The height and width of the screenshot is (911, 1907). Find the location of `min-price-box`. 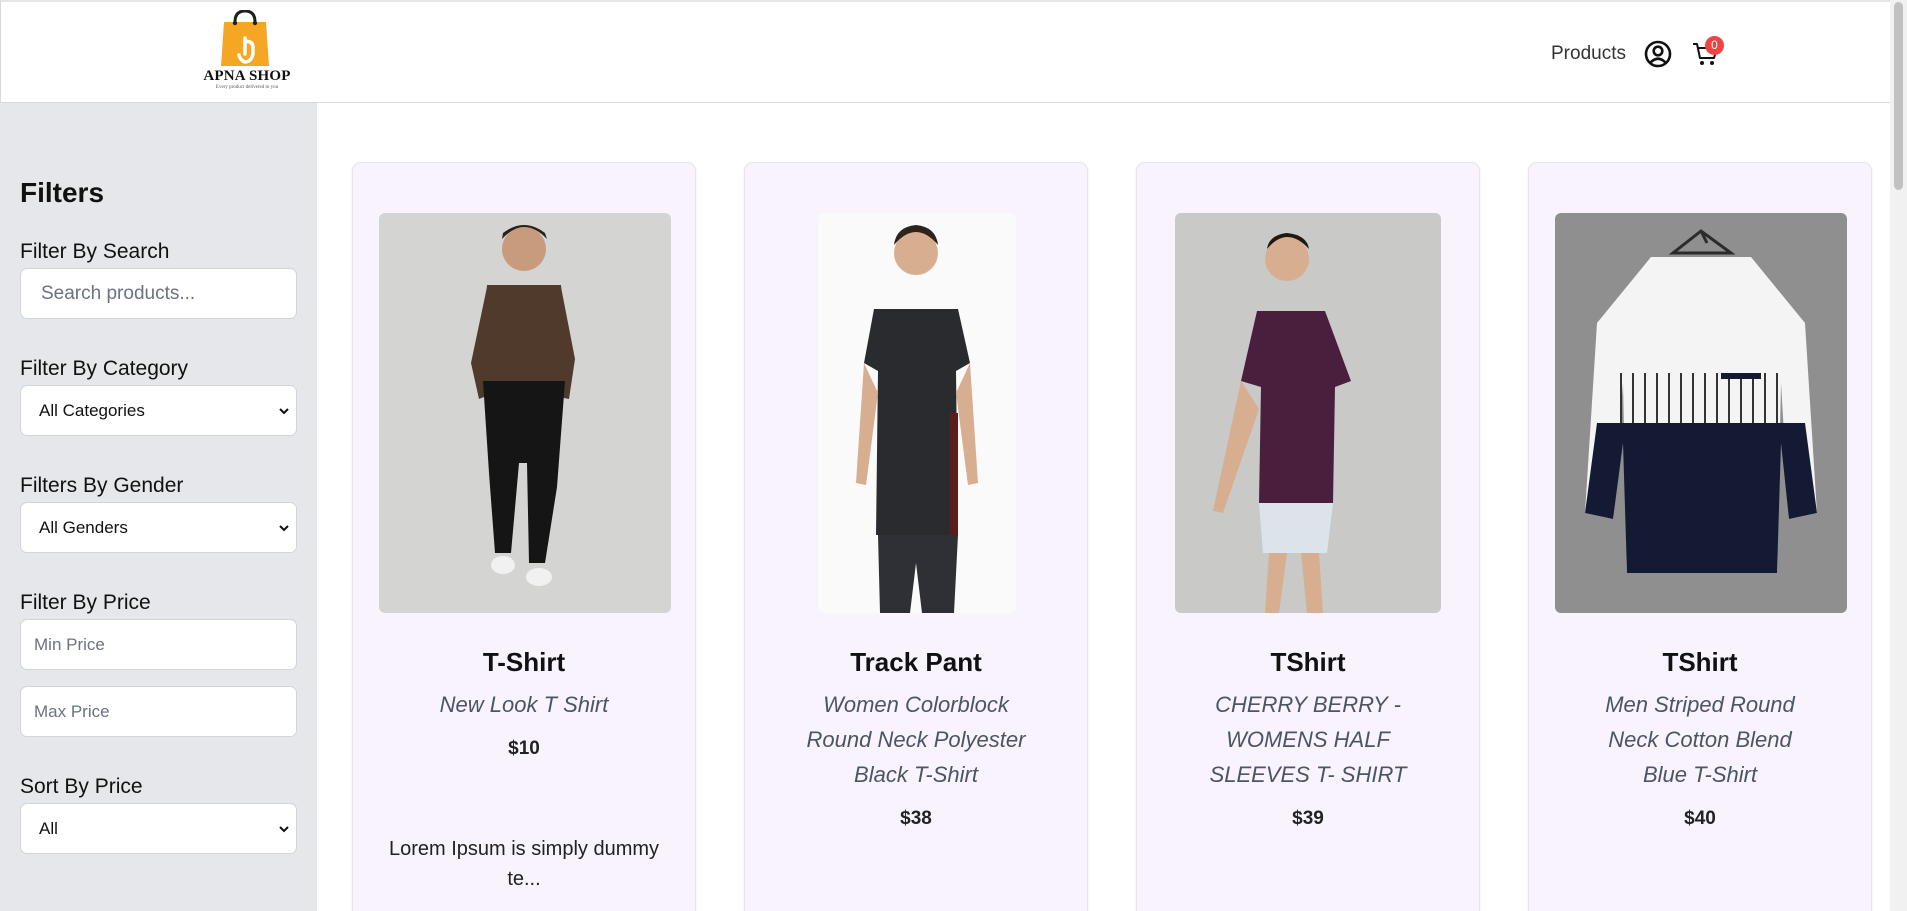

min-price-box is located at coordinates (158, 644).